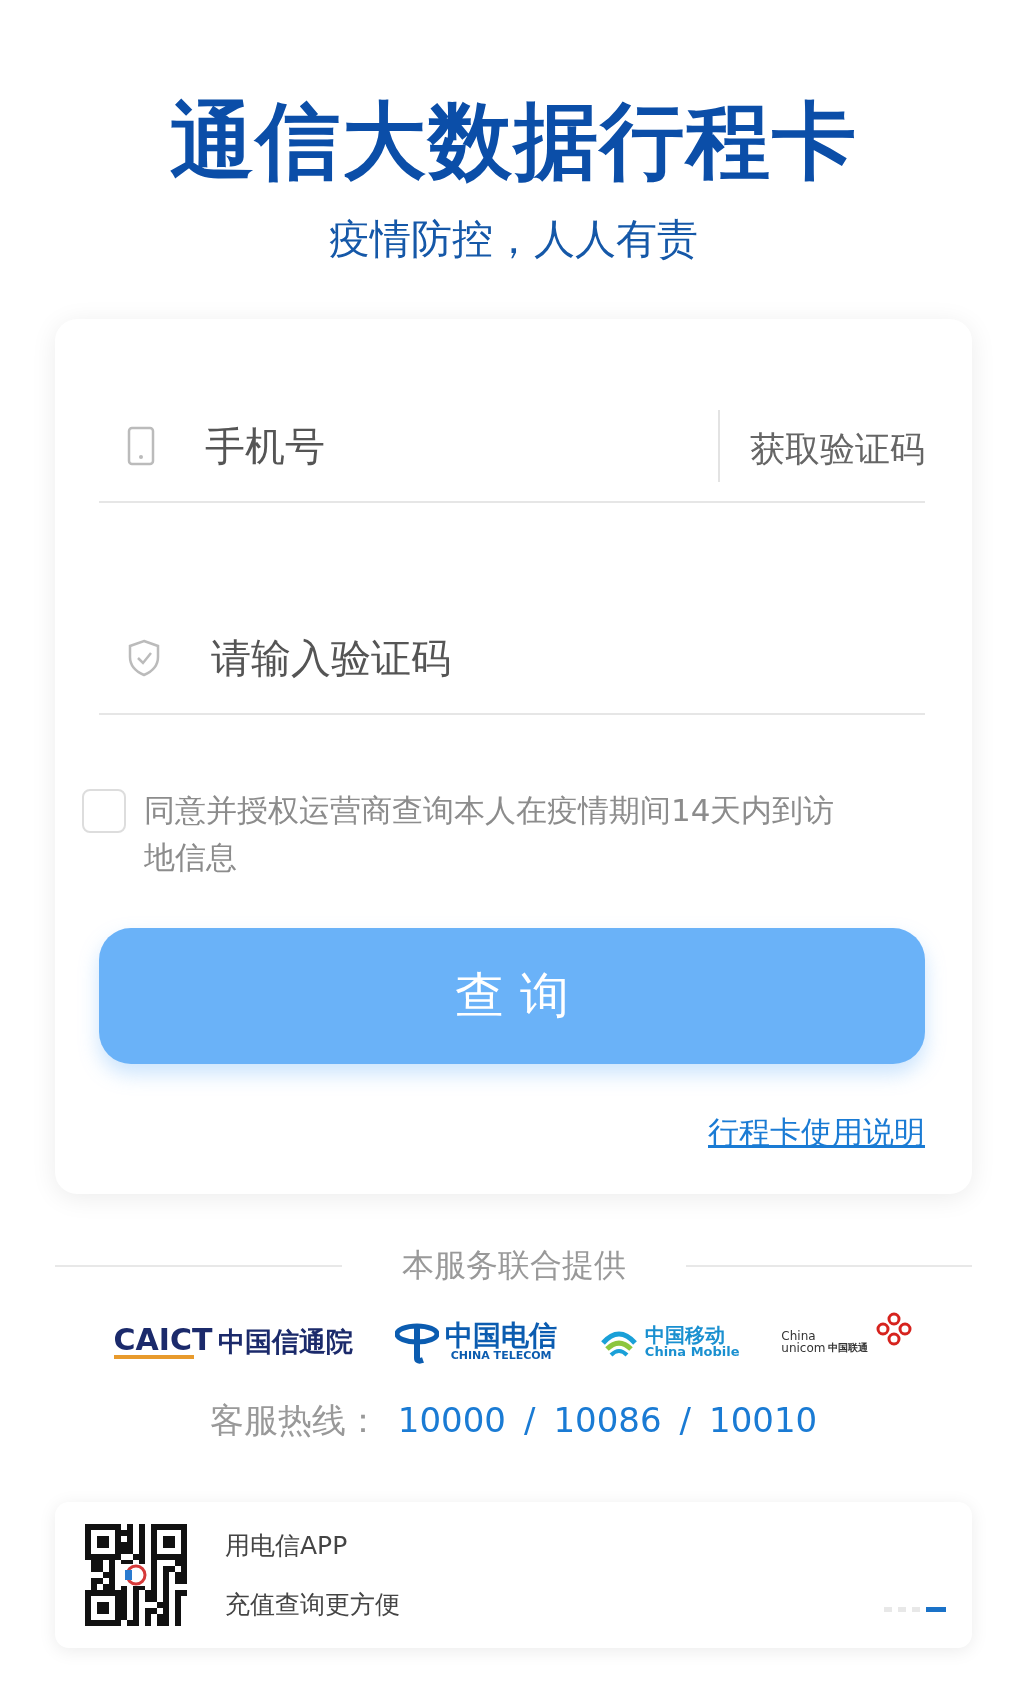 The image size is (1027, 1700). I want to click on promo-text: 用电信APP, so click(287, 1545).